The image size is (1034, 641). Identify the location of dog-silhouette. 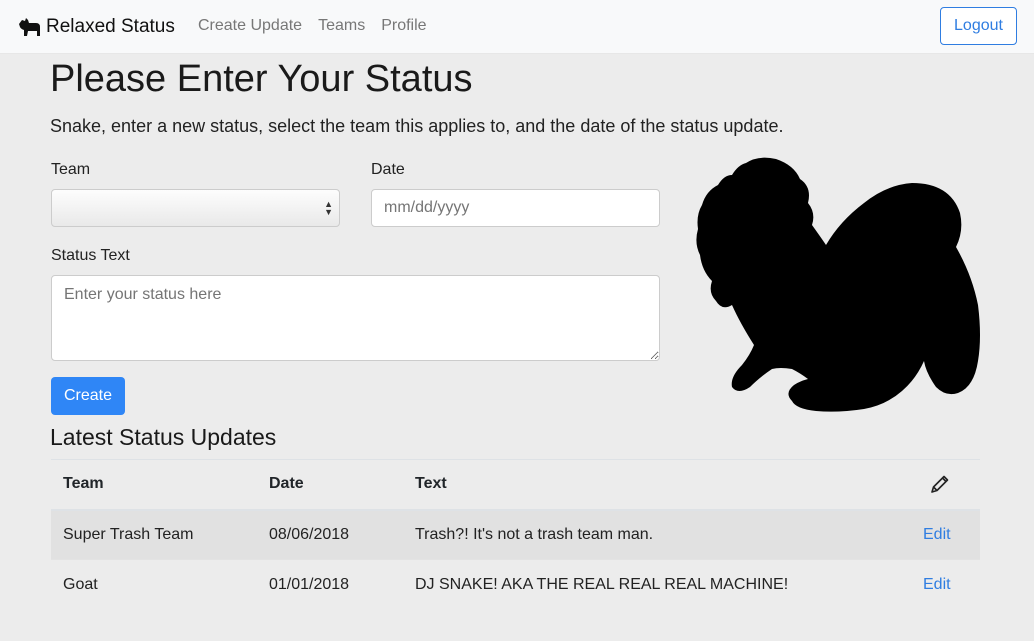
(838, 284).